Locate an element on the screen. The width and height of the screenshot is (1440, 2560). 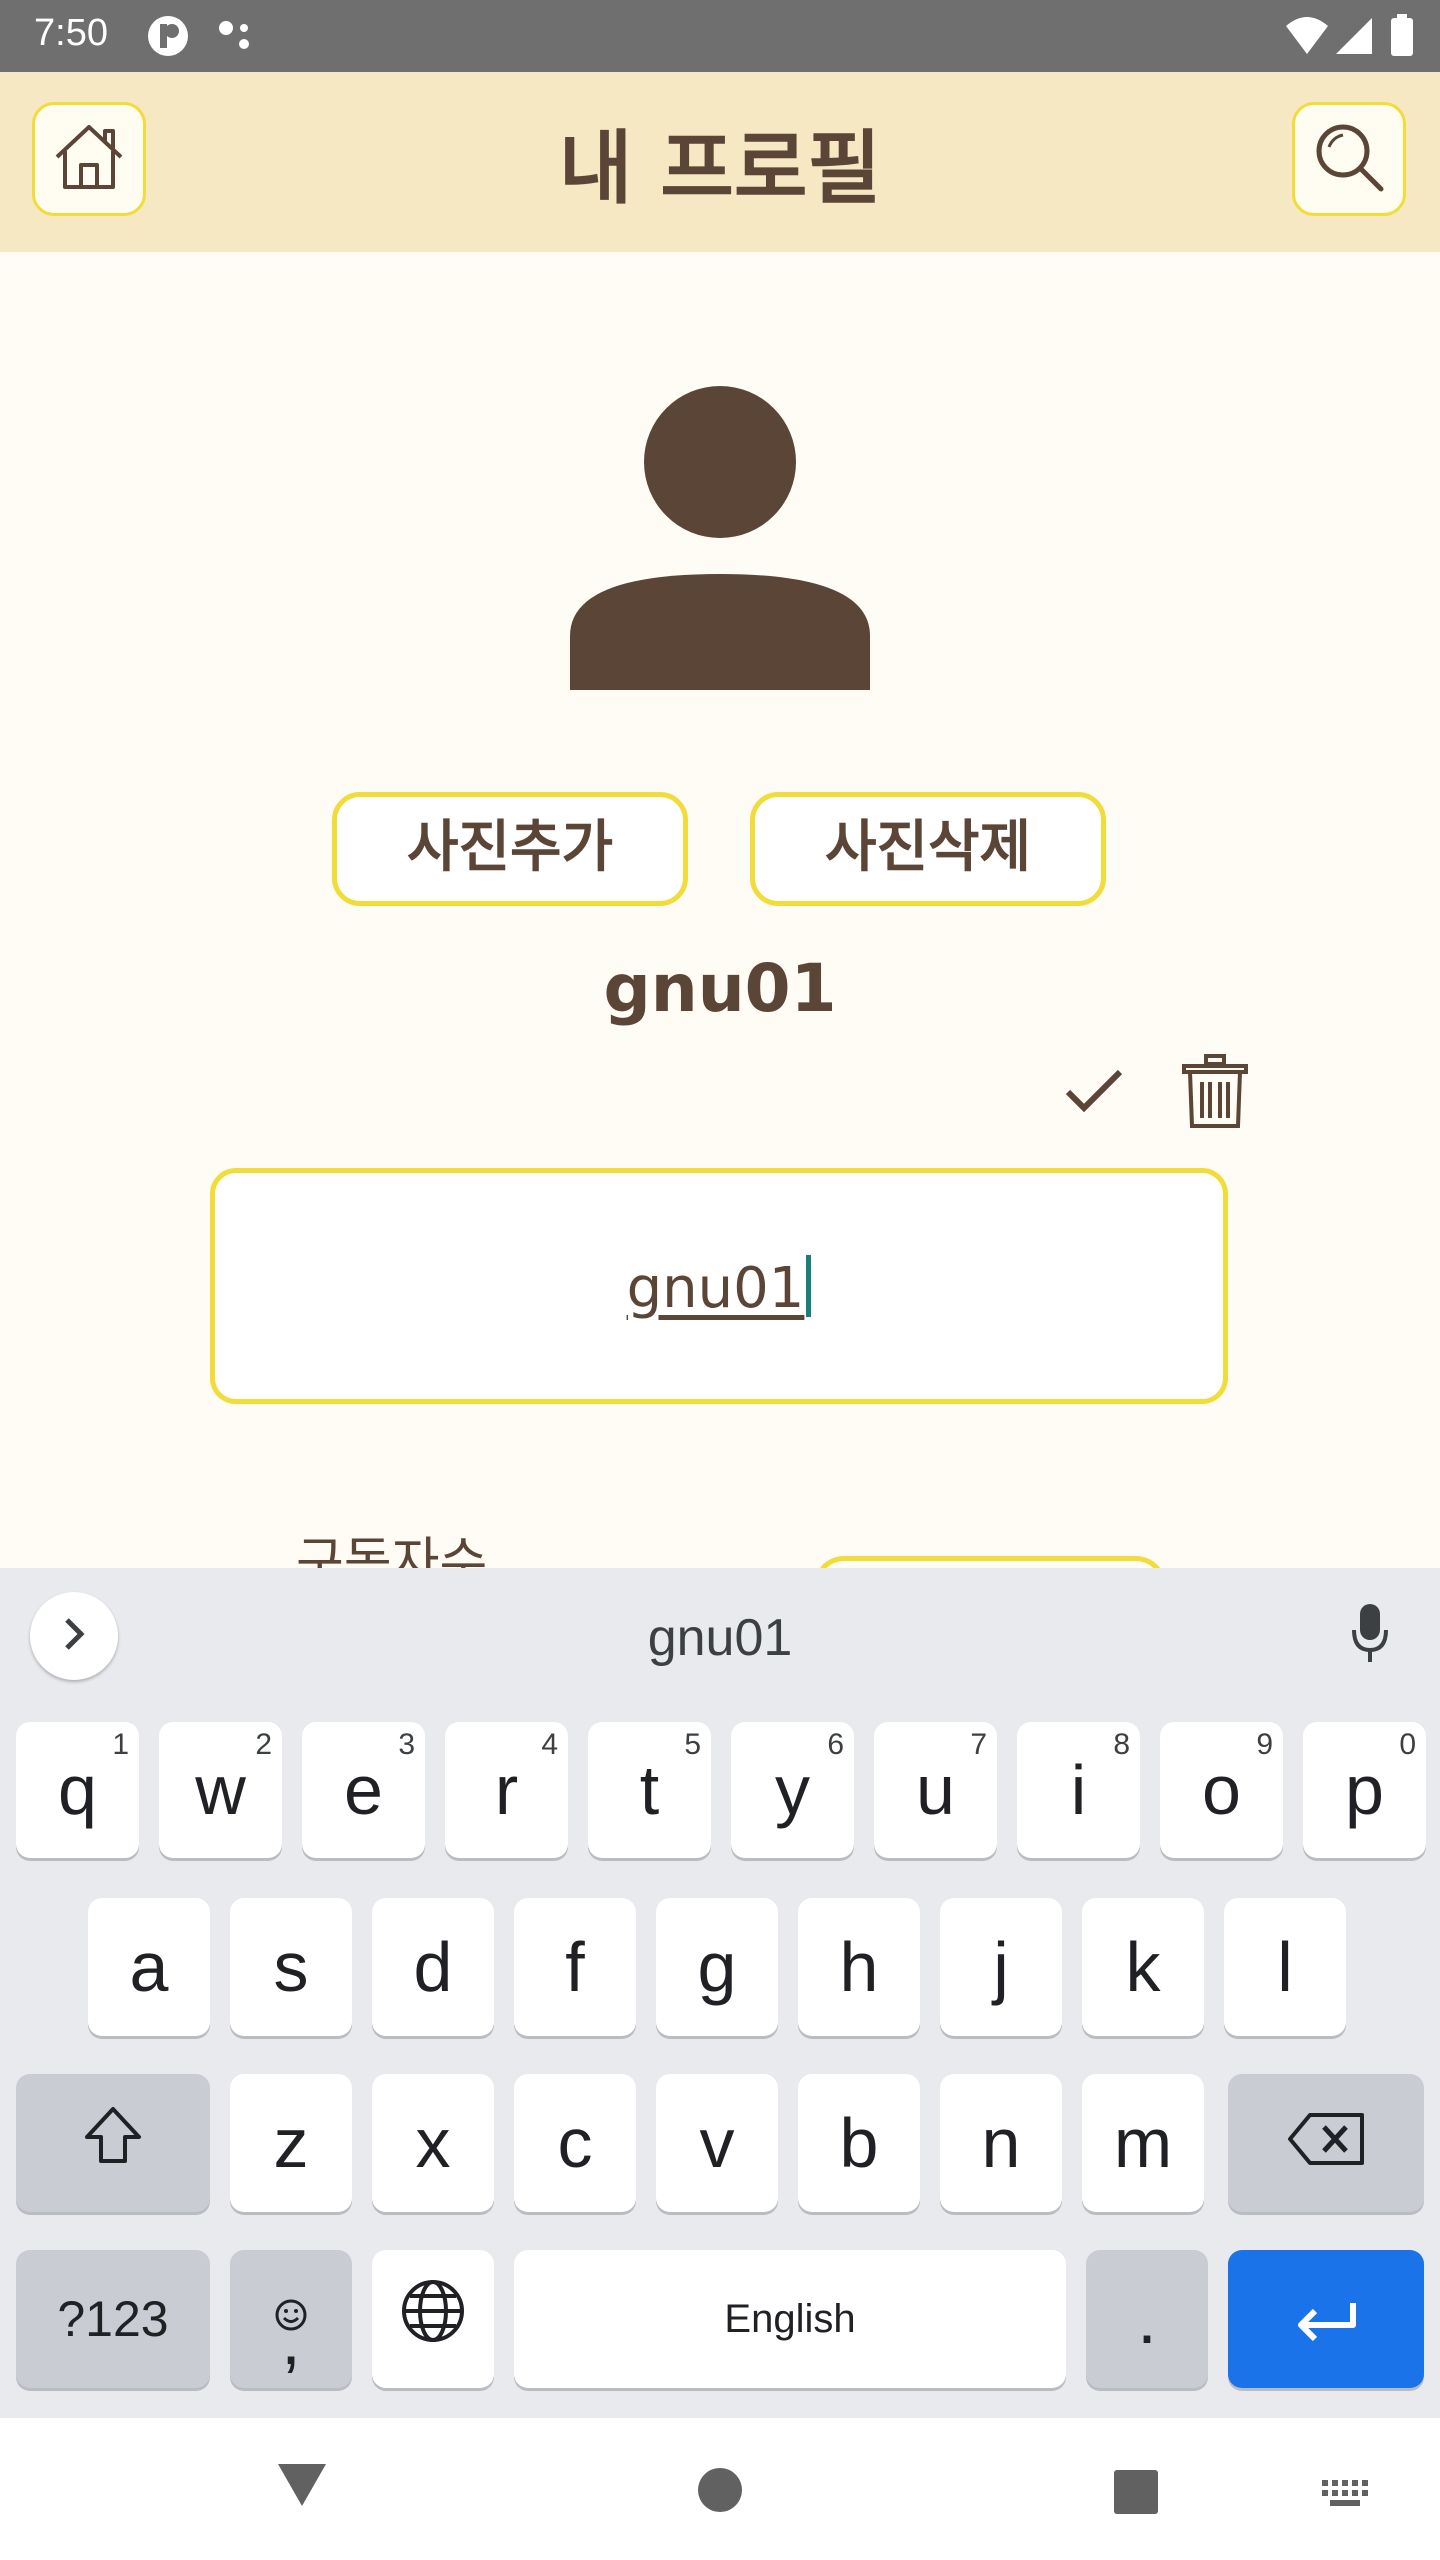
system-nav-bar is located at coordinates (720, 2489).